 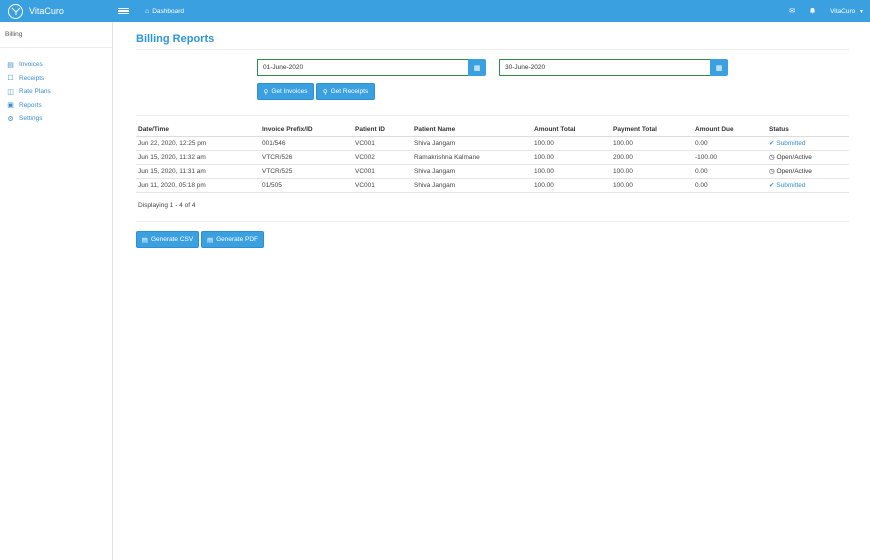 I want to click on sidebar-item-label: Settings, so click(x=31, y=119).